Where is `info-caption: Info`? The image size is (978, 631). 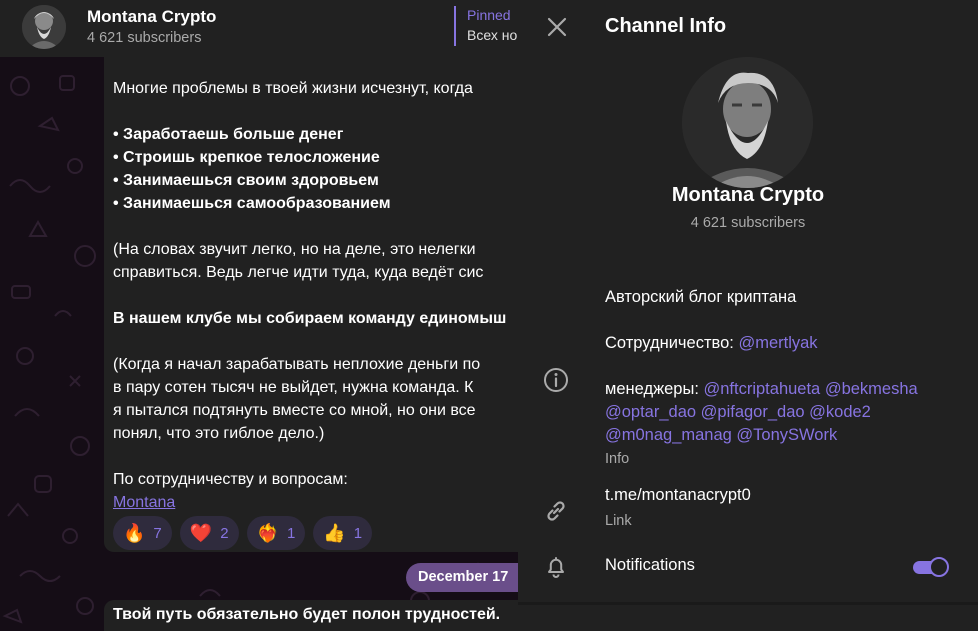
info-caption: Info is located at coordinates (617, 459).